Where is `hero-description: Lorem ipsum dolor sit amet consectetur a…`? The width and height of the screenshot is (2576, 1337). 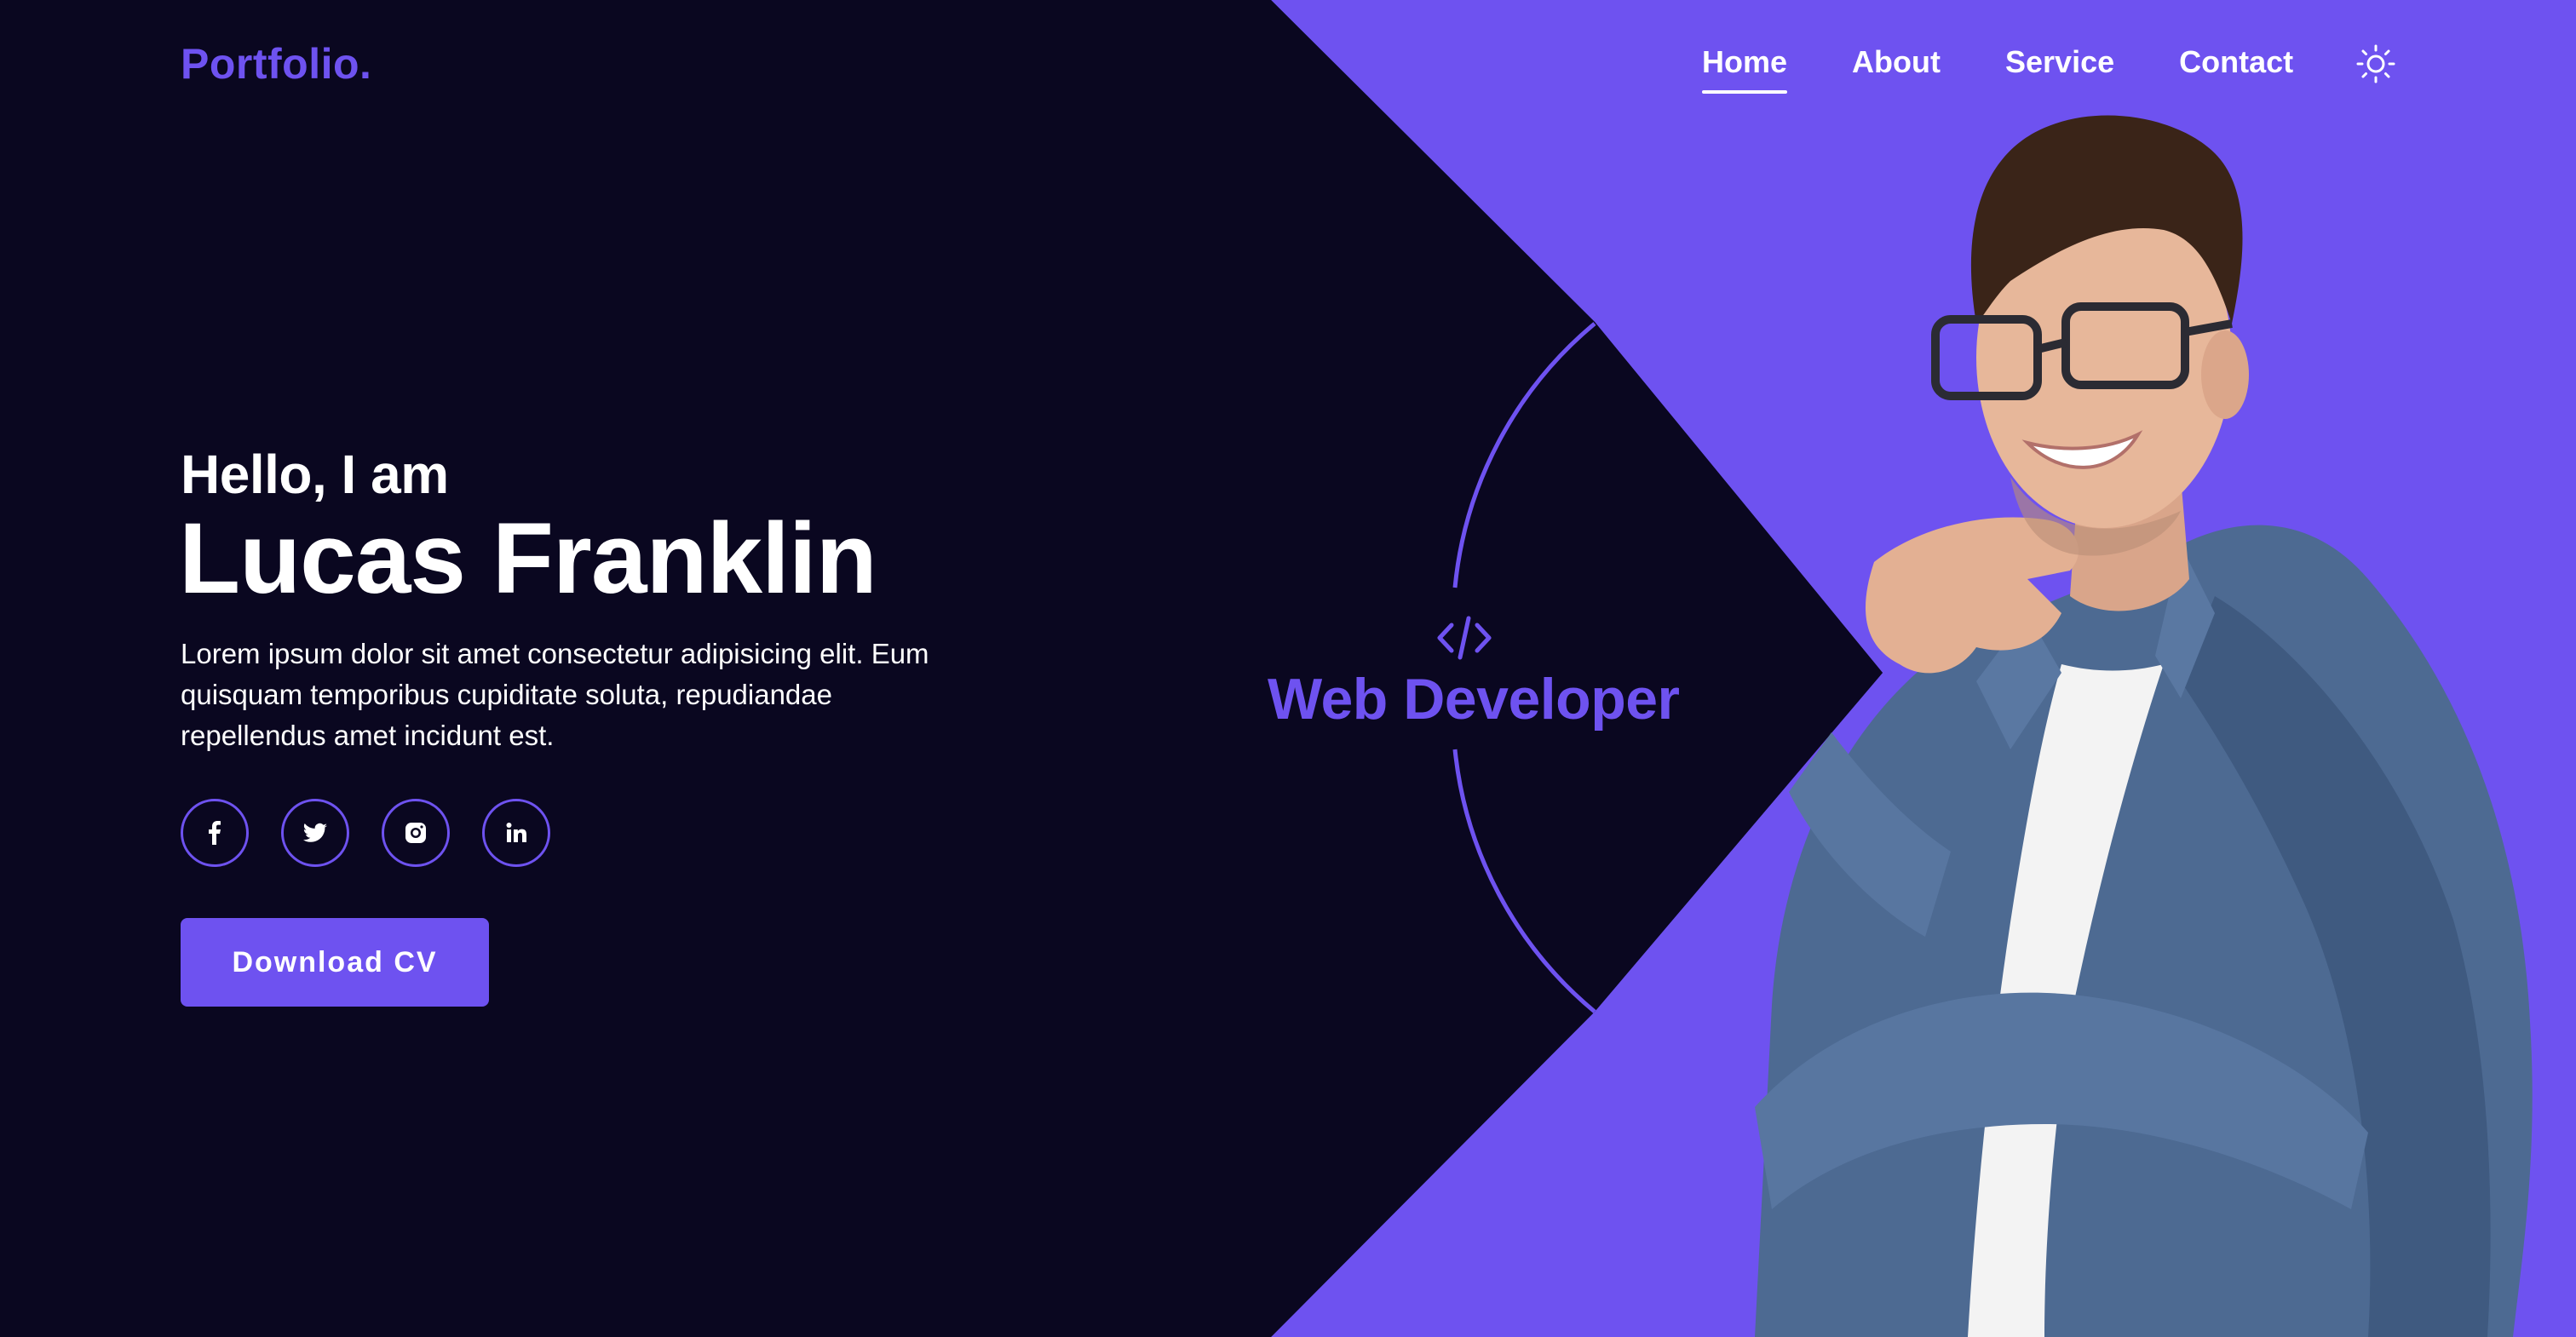
hero-description: Lorem ipsum dolor sit amet consectetur a… is located at coordinates (555, 695).